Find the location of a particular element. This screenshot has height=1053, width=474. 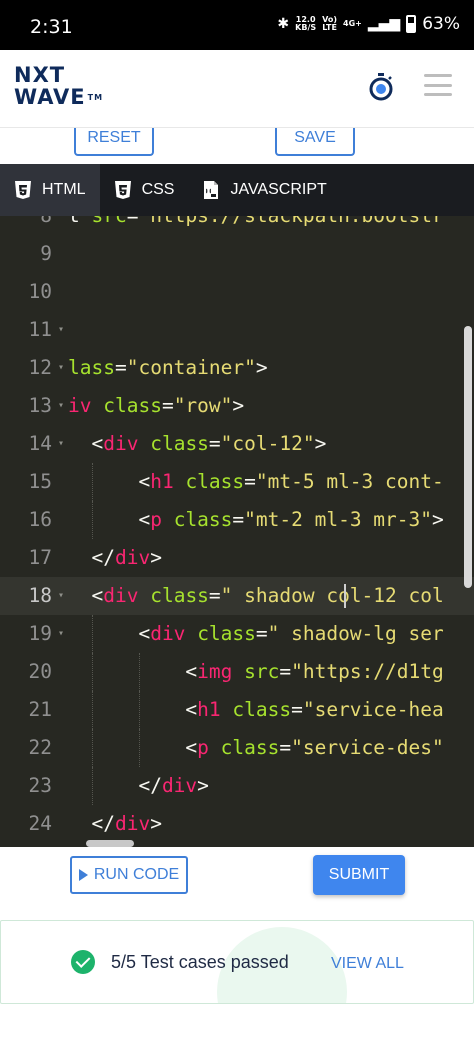

save-button: SAVE is located at coordinates (315, 142).